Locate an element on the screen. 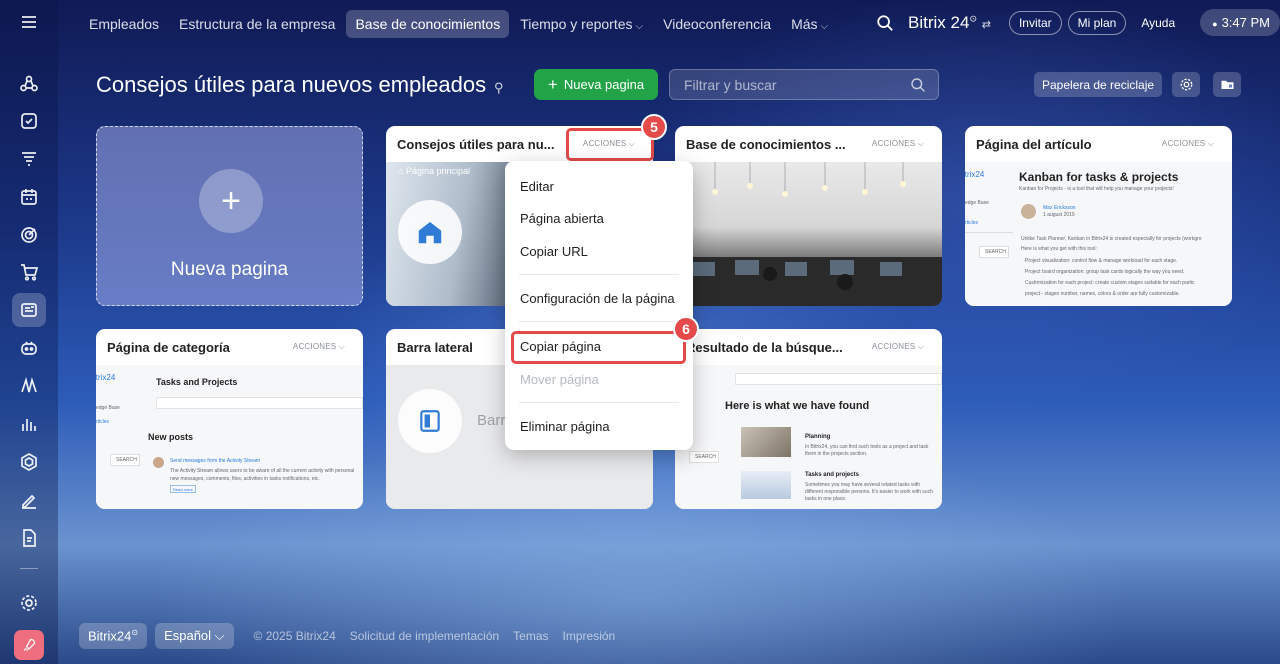  footer-link-implementation: Solicitud de implementación is located at coordinates (424, 636).